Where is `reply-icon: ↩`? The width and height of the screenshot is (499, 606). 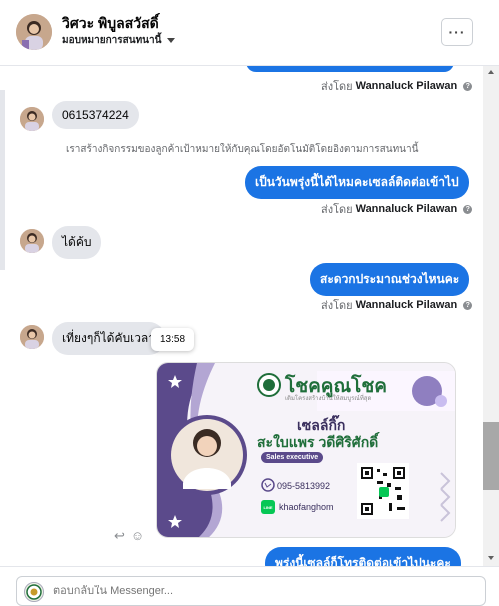
reply-icon: ↩ is located at coordinates (119, 536).